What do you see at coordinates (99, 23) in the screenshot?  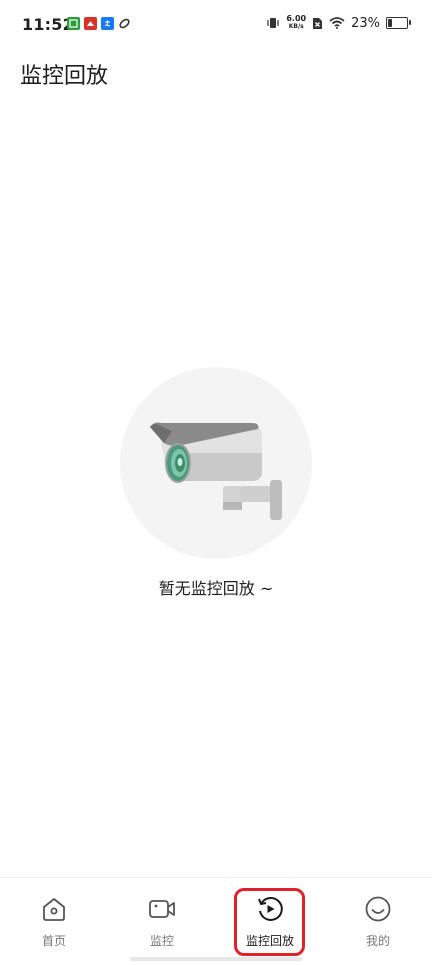 I see `notification-icons` at bounding box center [99, 23].